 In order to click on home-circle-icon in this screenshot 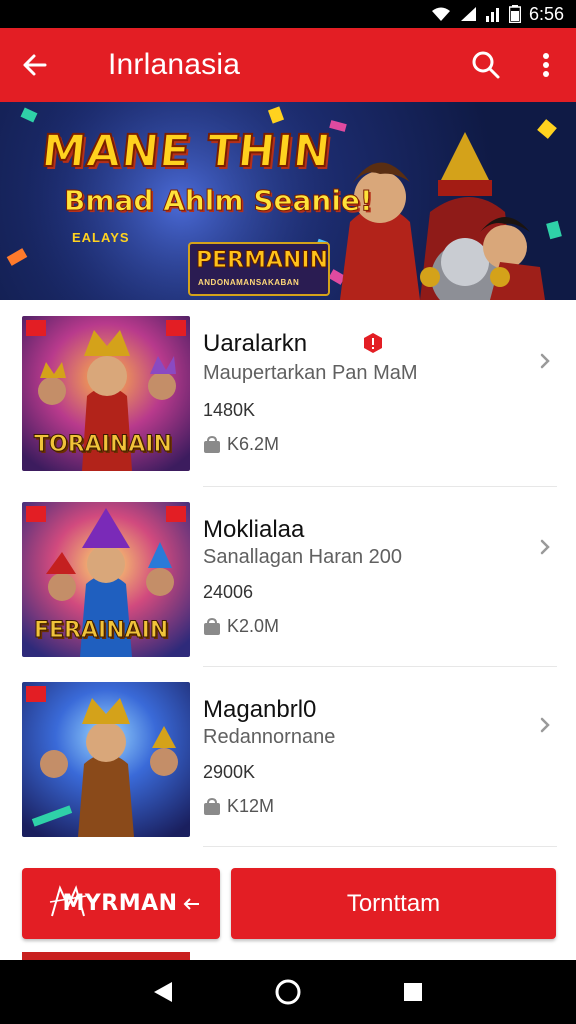, I will do `click(288, 992)`.